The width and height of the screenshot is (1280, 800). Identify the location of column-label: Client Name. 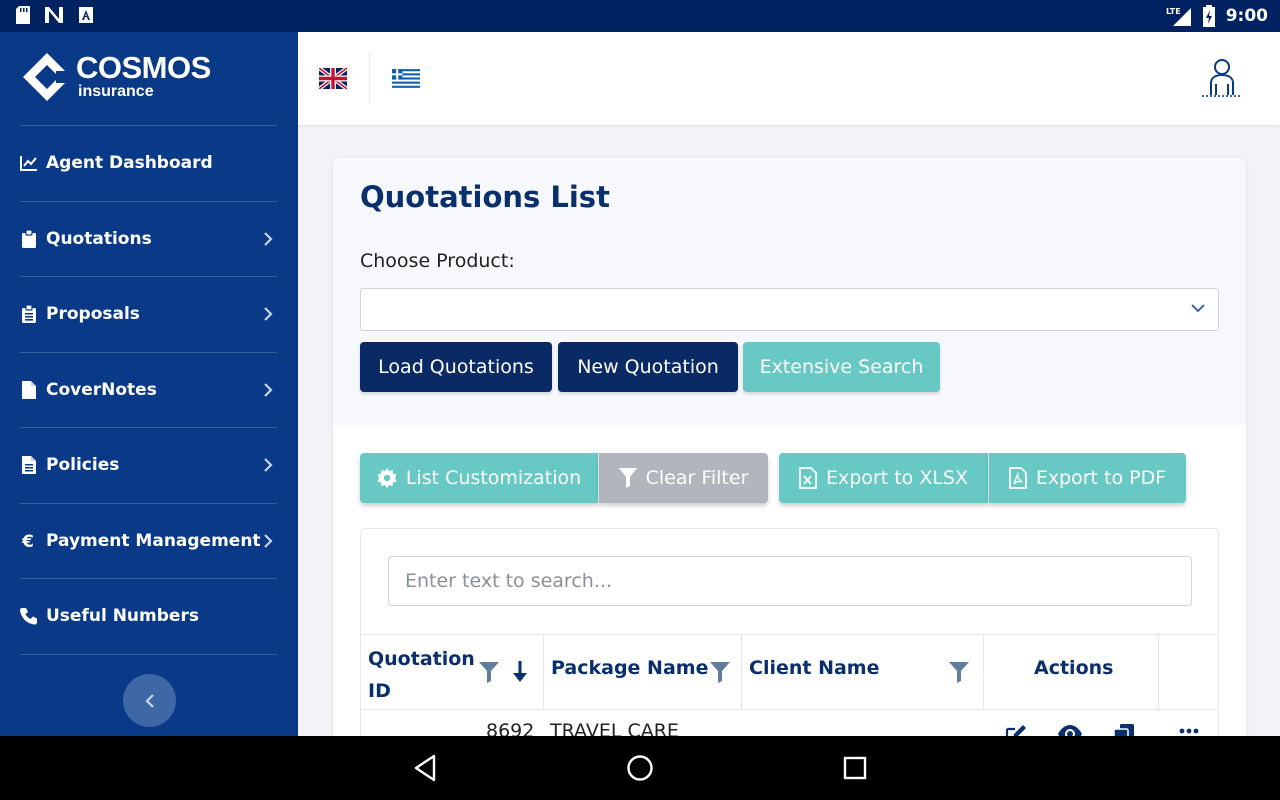
(814, 668).